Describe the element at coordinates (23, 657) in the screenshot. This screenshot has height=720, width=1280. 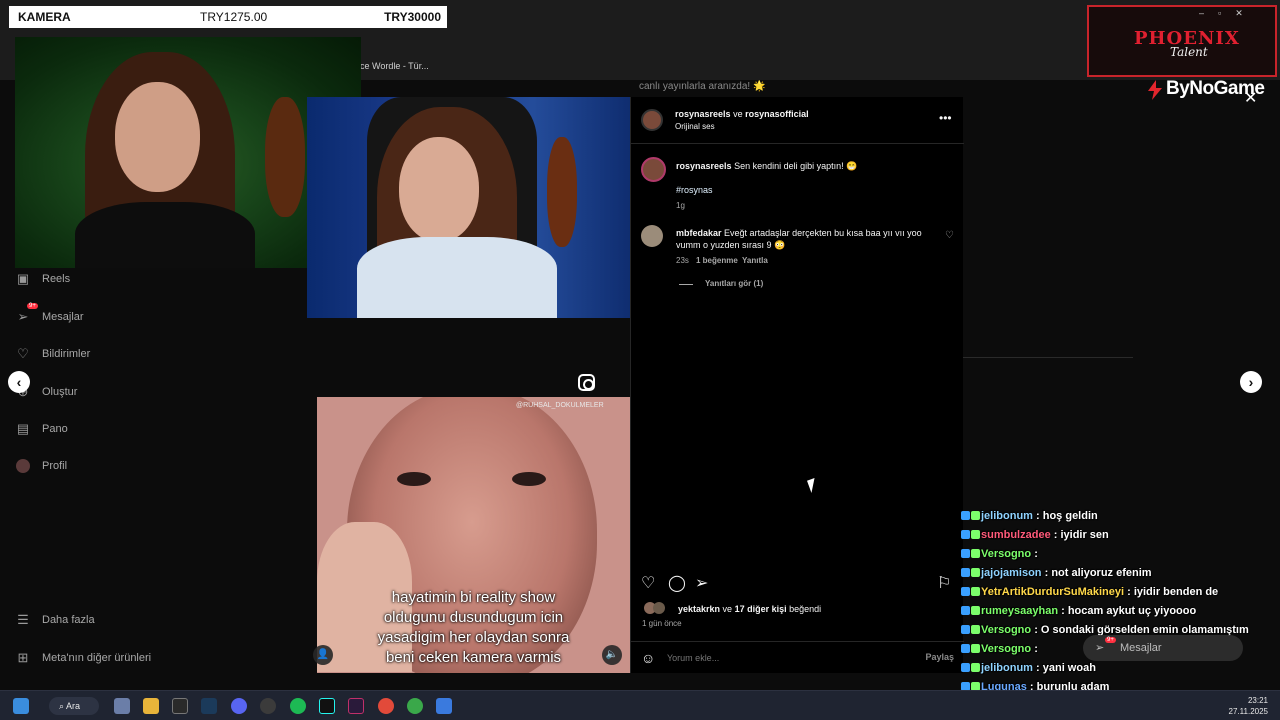
I see `grid-icon: ⊞` at that location.